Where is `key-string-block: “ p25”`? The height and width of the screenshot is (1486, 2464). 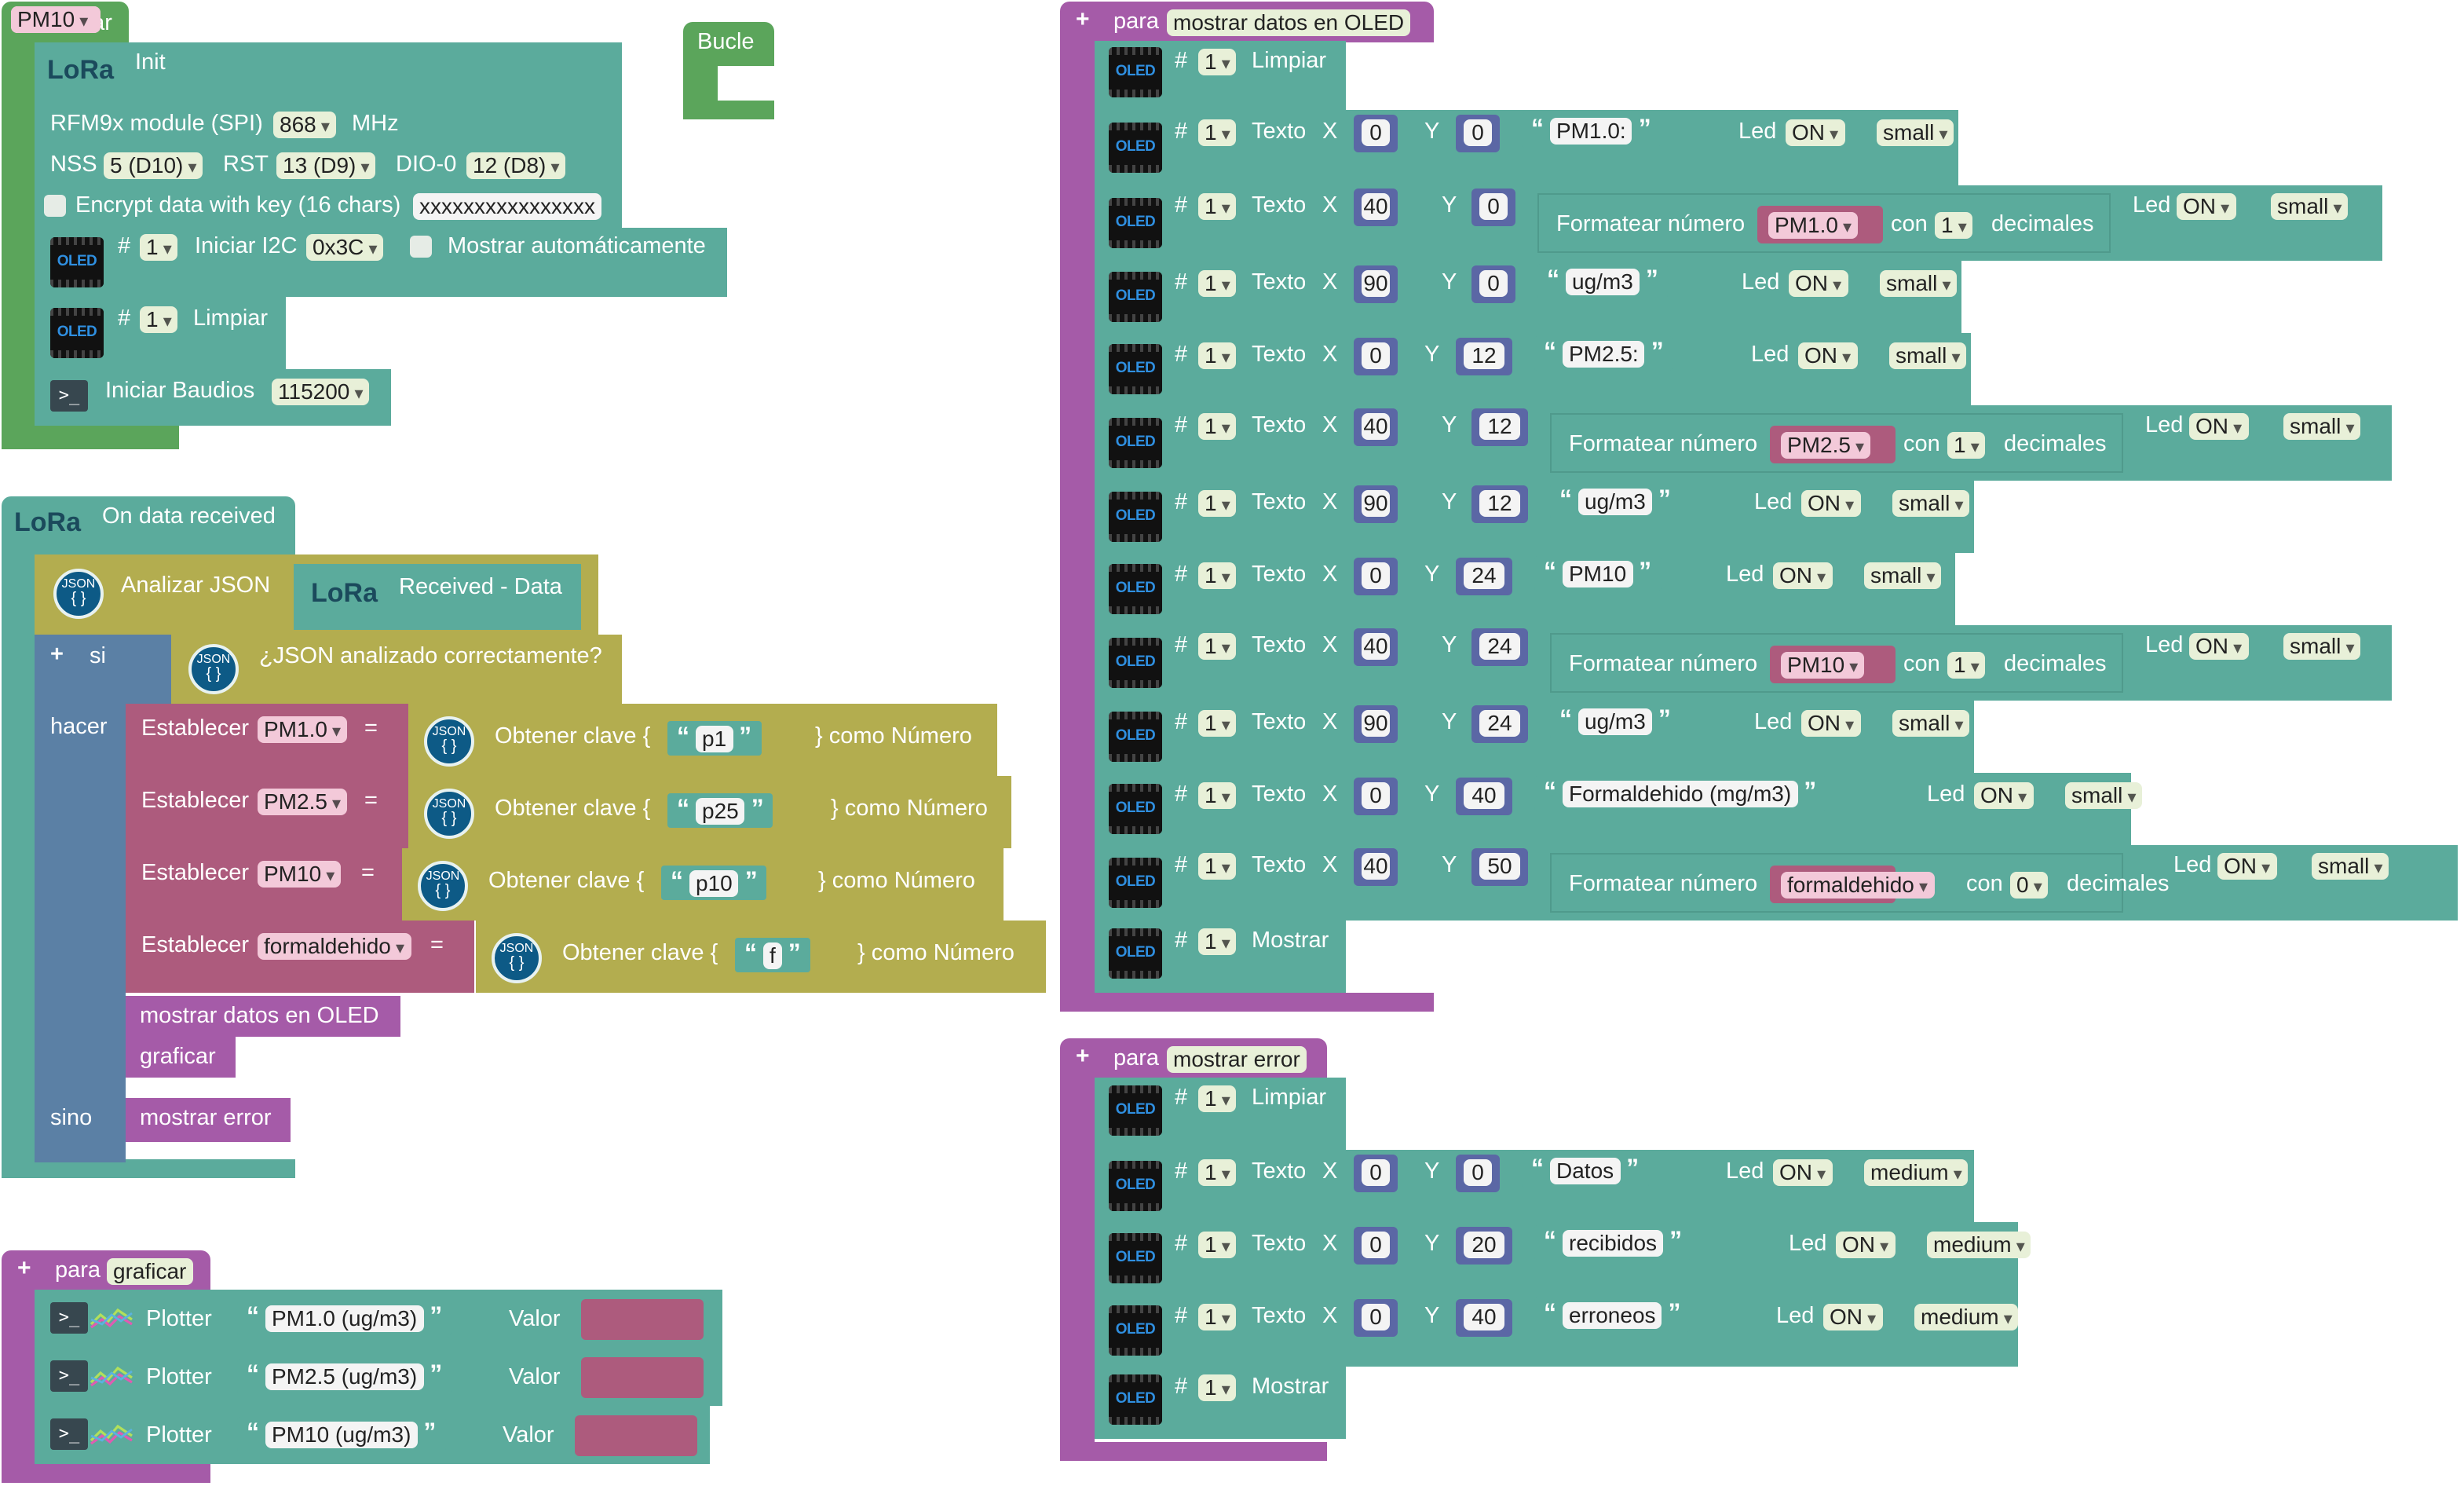
key-string-block: “ p25” is located at coordinates (720, 810).